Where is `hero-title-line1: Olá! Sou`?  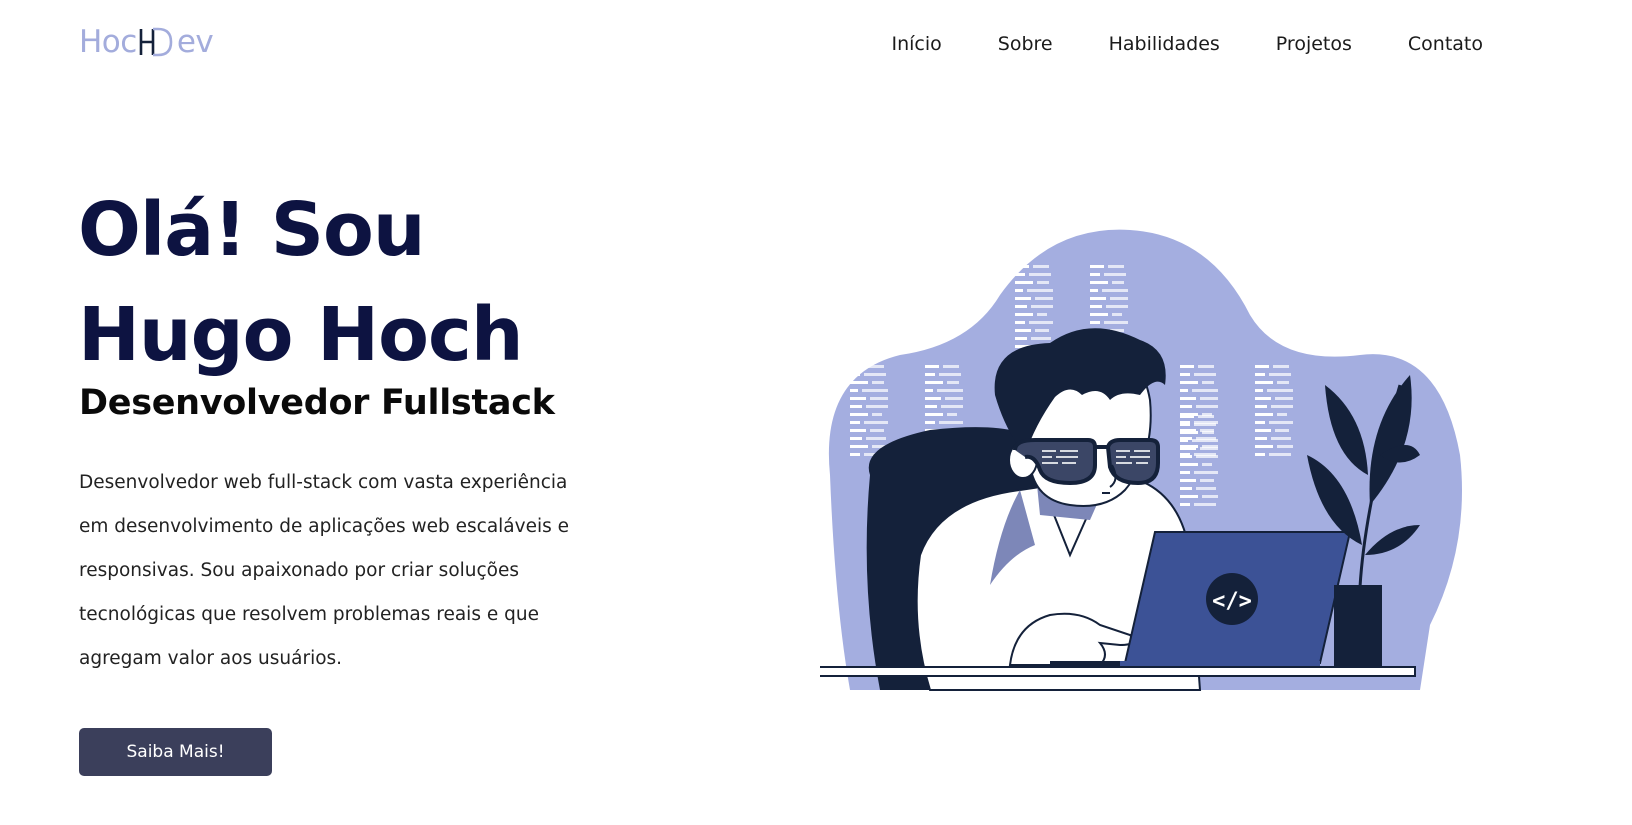
hero-title-line1: Olá! Sou is located at coordinates (252, 230).